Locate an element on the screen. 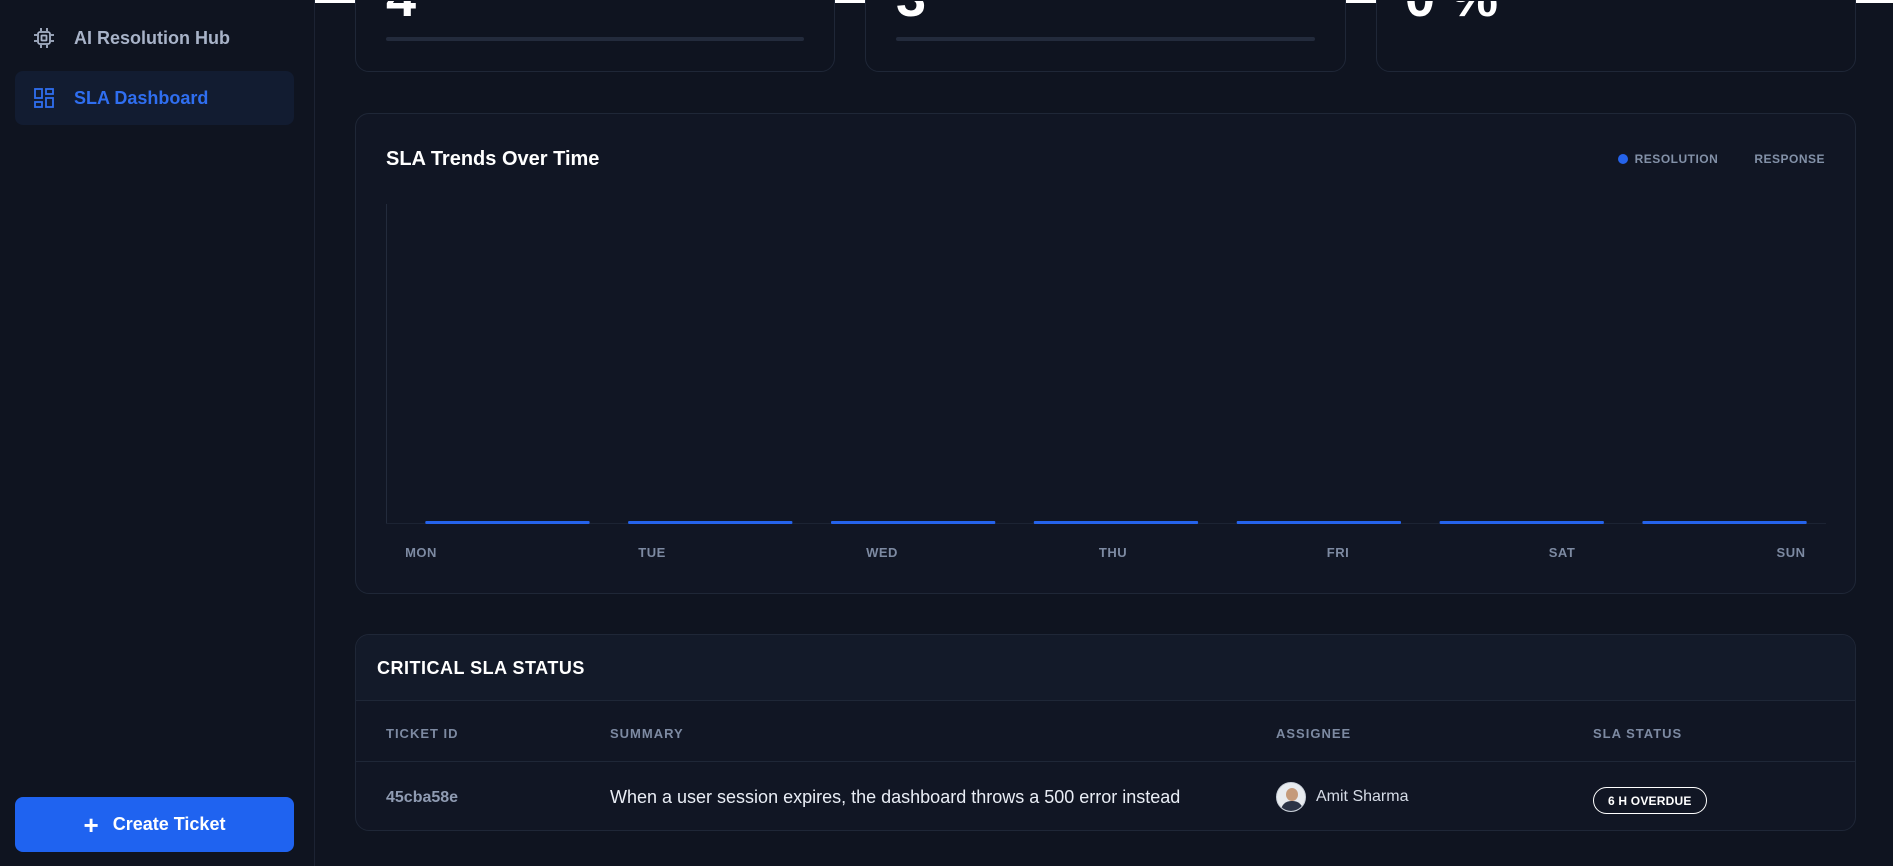  legend-dot is located at coordinates (1622, 159).